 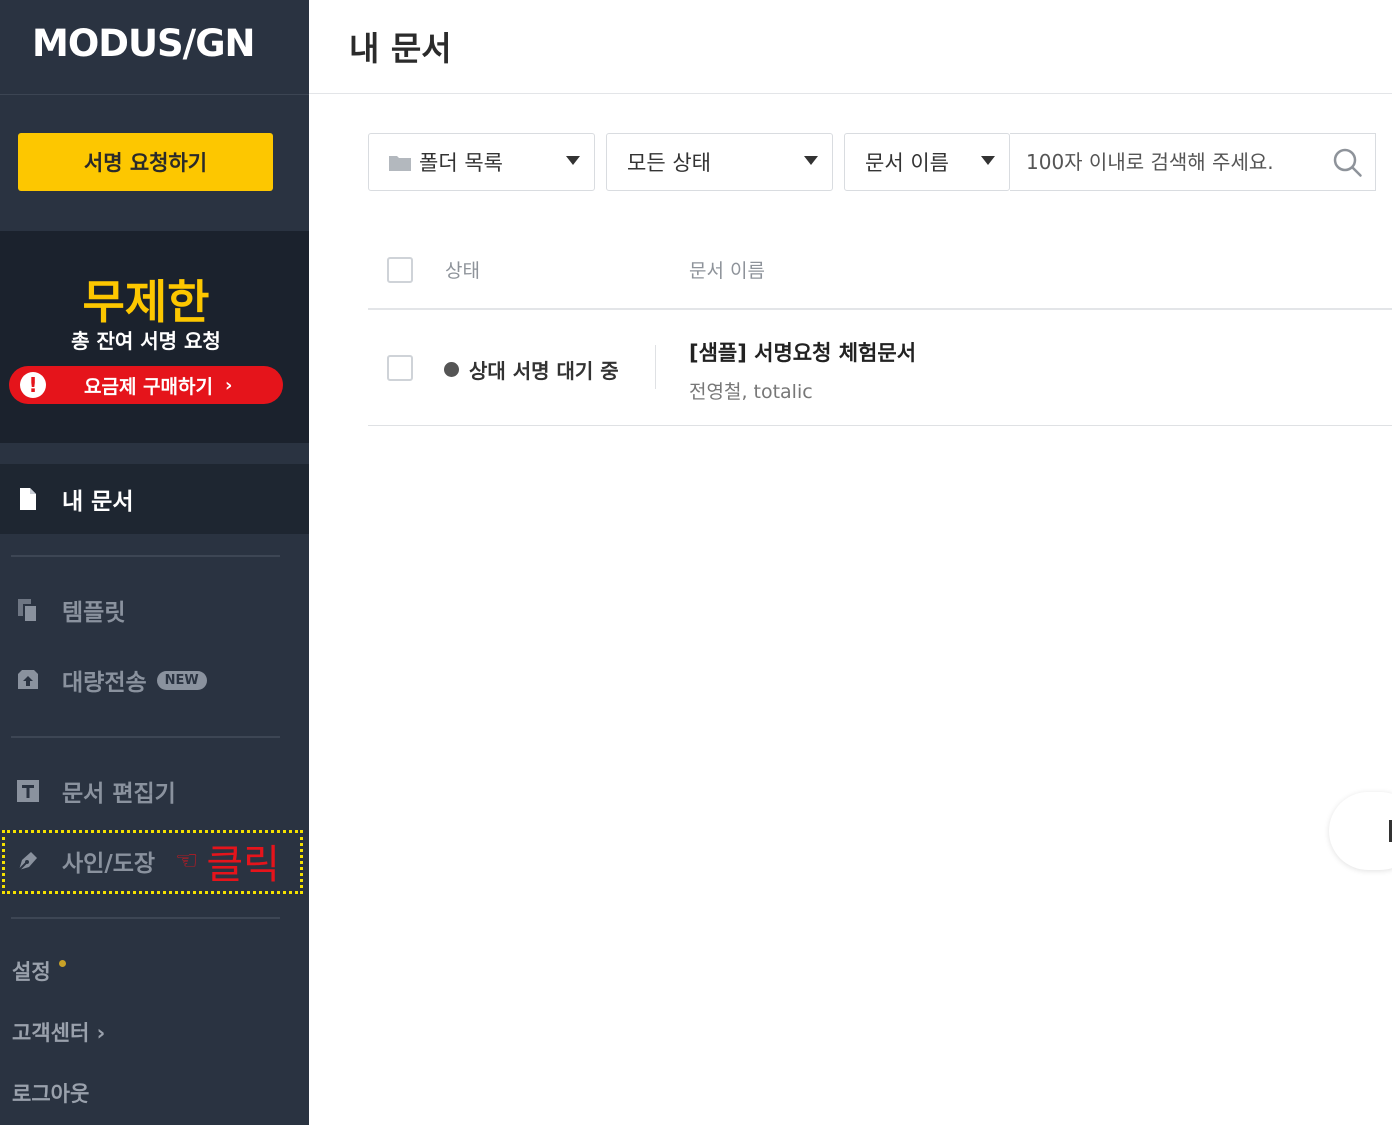 What do you see at coordinates (1360, 831) in the screenshot?
I see `floating-button` at bounding box center [1360, 831].